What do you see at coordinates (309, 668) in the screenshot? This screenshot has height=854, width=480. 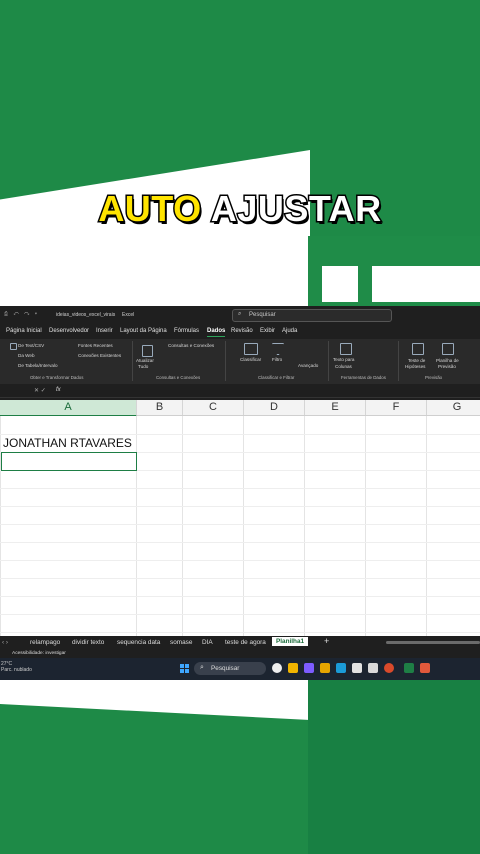 I see `copilot-icon` at bounding box center [309, 668].